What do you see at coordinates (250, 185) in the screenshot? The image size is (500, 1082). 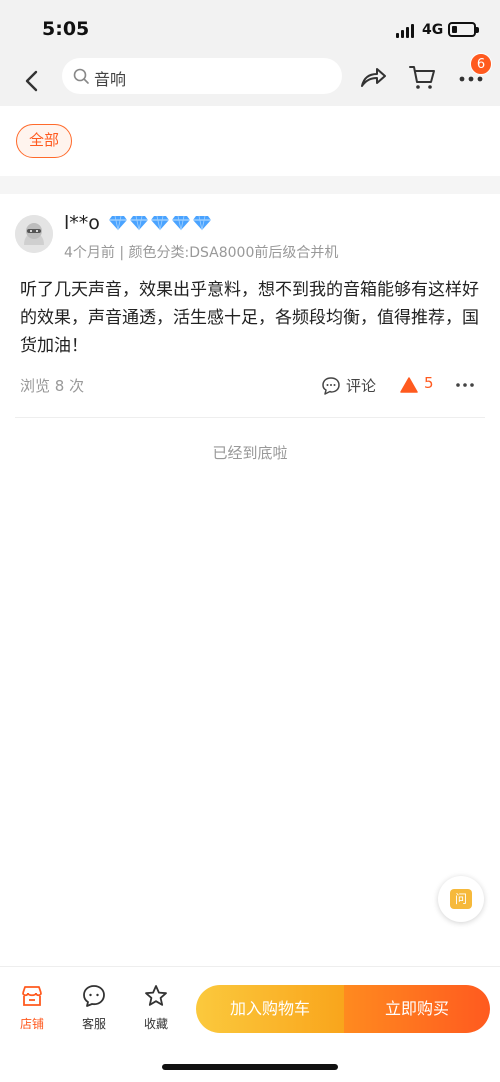 I see `section-divider` at bounding box center [250, 185].